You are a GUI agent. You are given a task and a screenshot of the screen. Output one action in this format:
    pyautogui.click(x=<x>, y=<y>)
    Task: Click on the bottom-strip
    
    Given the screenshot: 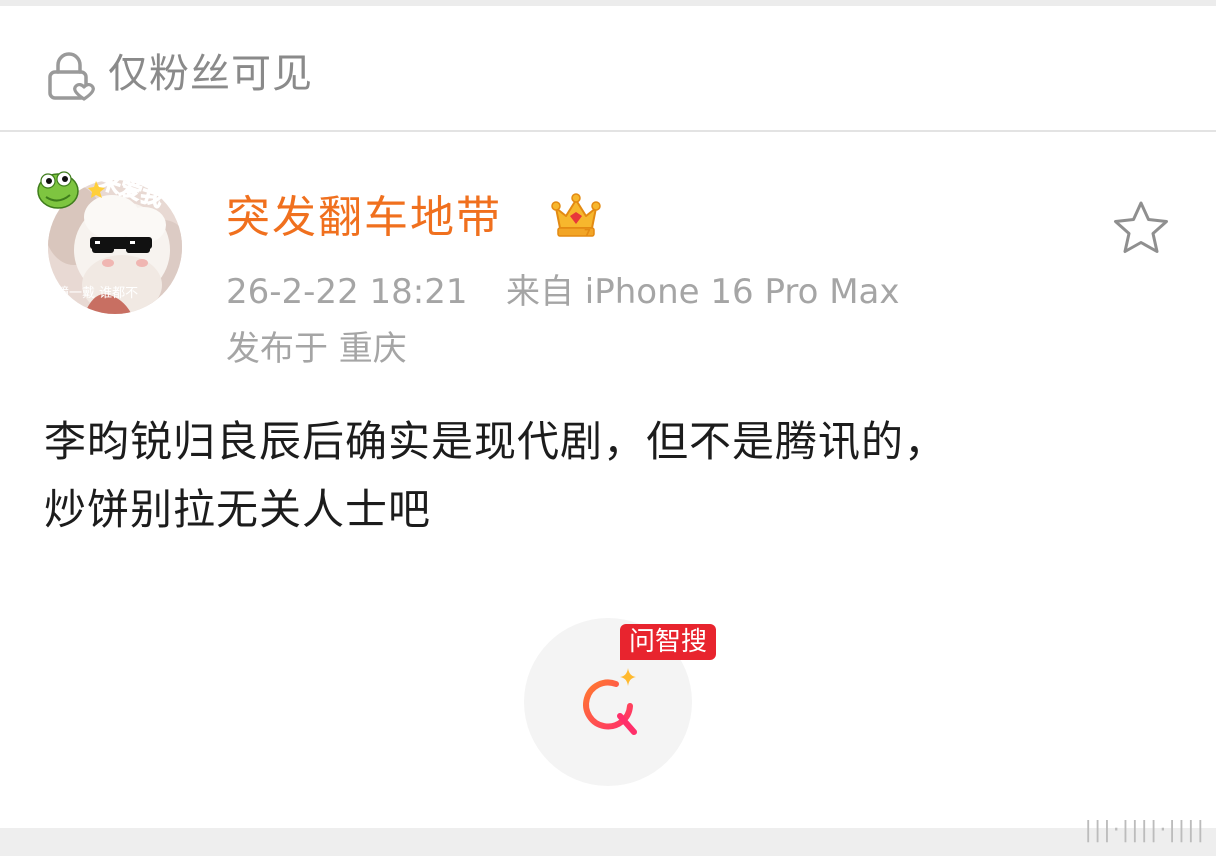 What is the action you would take?
    pyautogui.click(x=608, y=842)
    